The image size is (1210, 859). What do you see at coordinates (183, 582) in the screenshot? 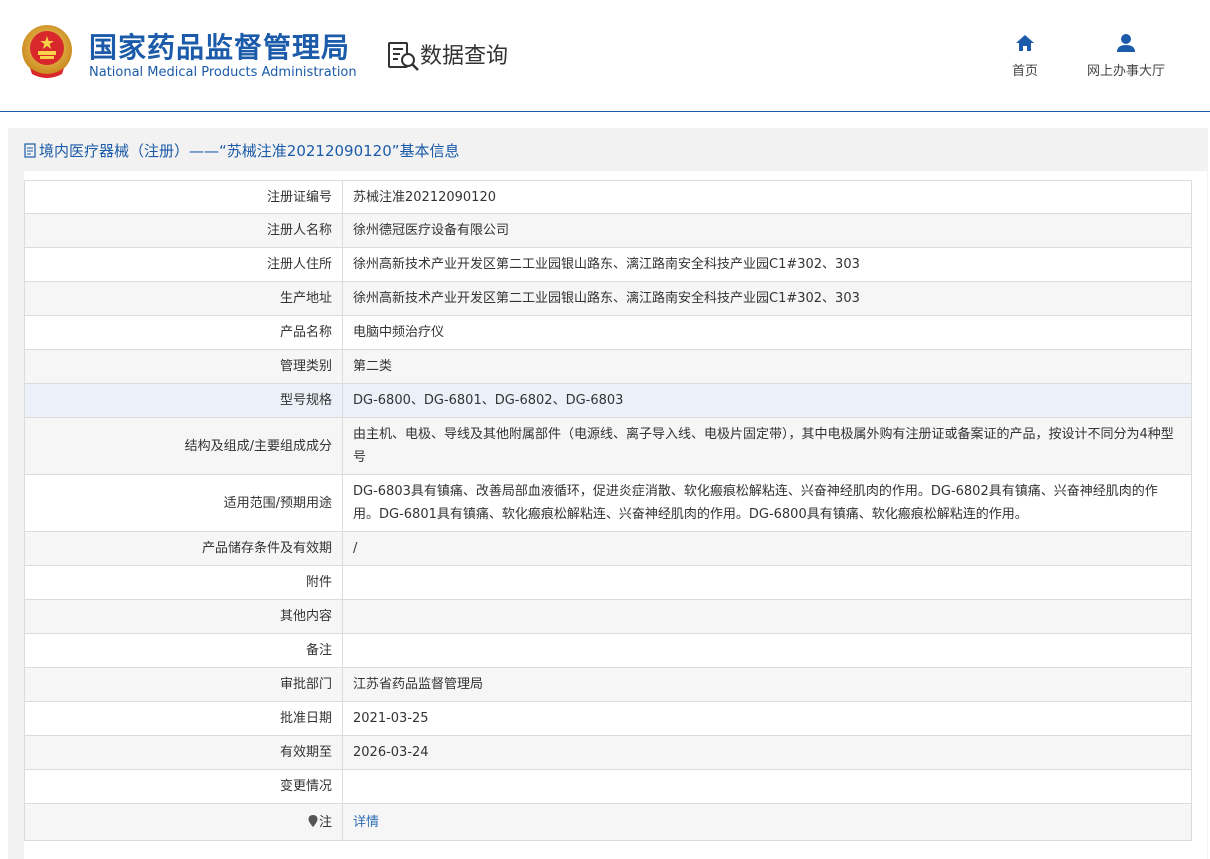
I see `field-label: 附件` at bounding box center [183, 582].